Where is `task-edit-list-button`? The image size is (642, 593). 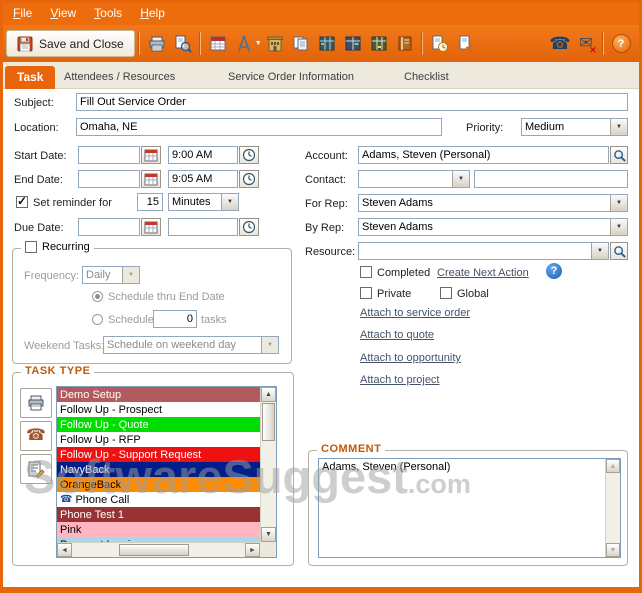
task-edit-list-button is located at coordinates (36, 469).